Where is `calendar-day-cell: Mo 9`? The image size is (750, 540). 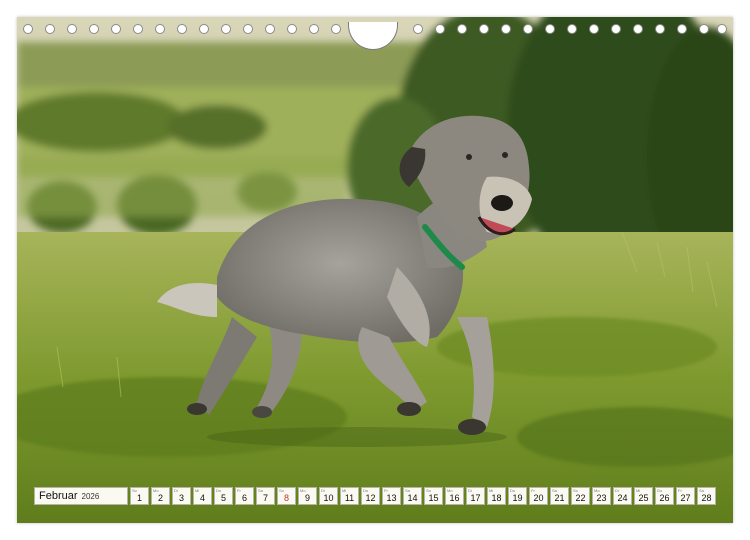 calendar-day-cell: Mo 9 is located at coordinates (307, 496).